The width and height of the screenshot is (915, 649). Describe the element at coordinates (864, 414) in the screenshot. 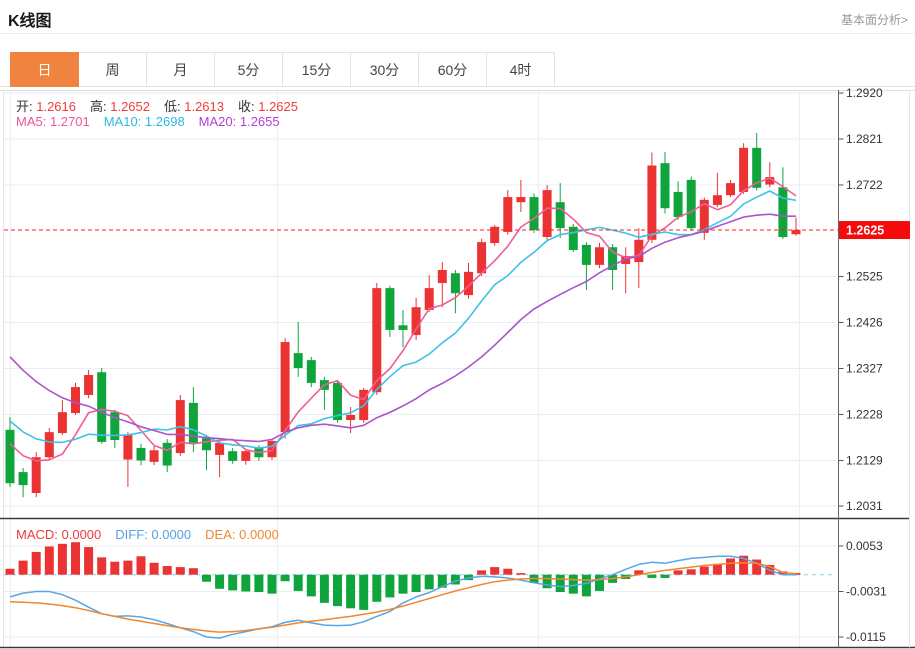

I see `price-axis-label: 1.2228` at that location.